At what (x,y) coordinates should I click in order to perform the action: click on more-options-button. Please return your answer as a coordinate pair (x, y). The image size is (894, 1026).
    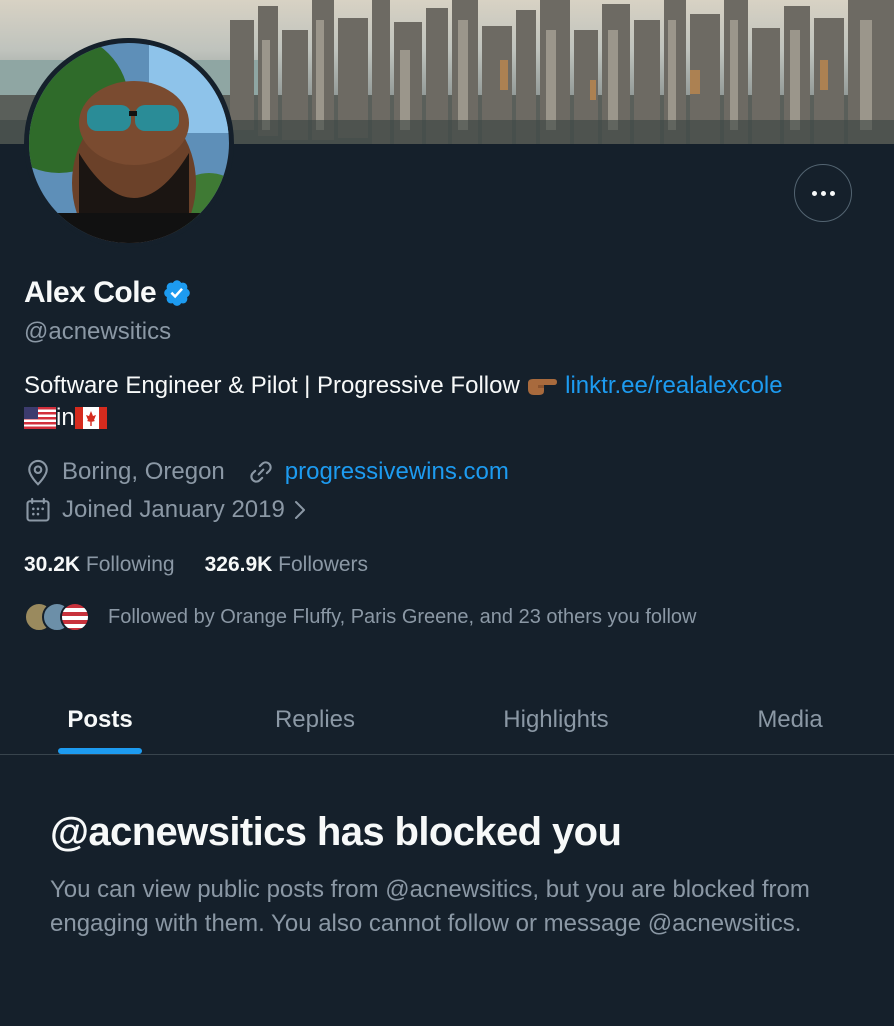
    Looking at the image, I should click on (823, 193).